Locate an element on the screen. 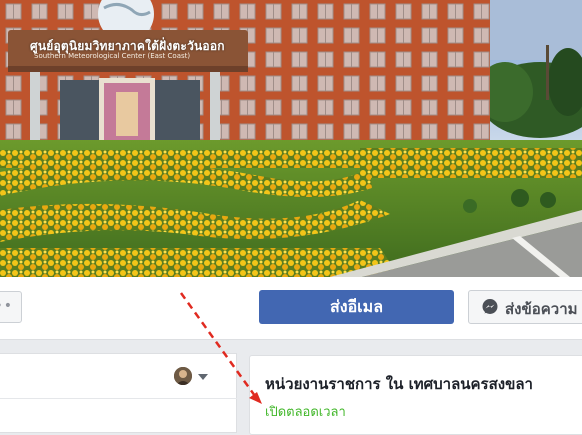 Image resolution: width=582 pixels, height=435 pixels. more-options-button: ••• is located at coordinates (11, 307).